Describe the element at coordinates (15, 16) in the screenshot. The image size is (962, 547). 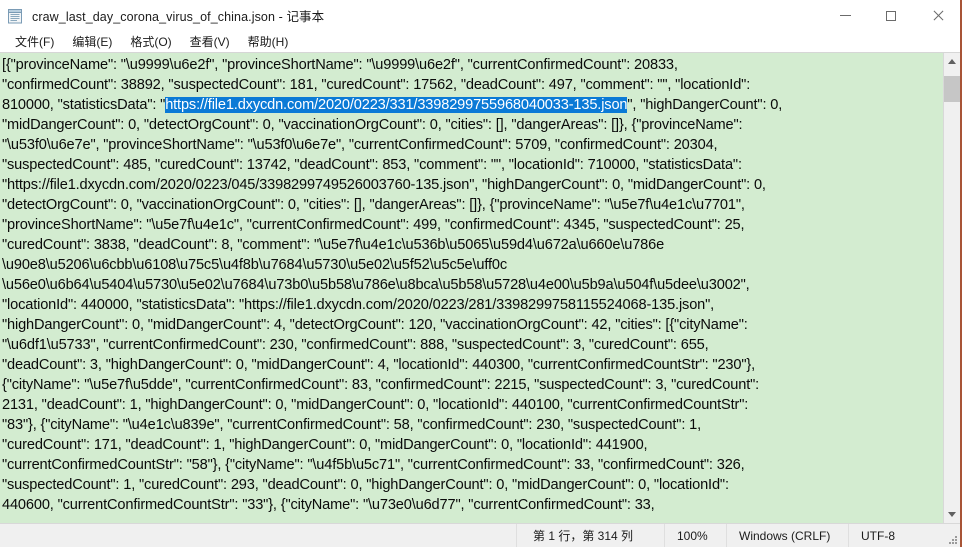
I see `notepad-icon` at that location.